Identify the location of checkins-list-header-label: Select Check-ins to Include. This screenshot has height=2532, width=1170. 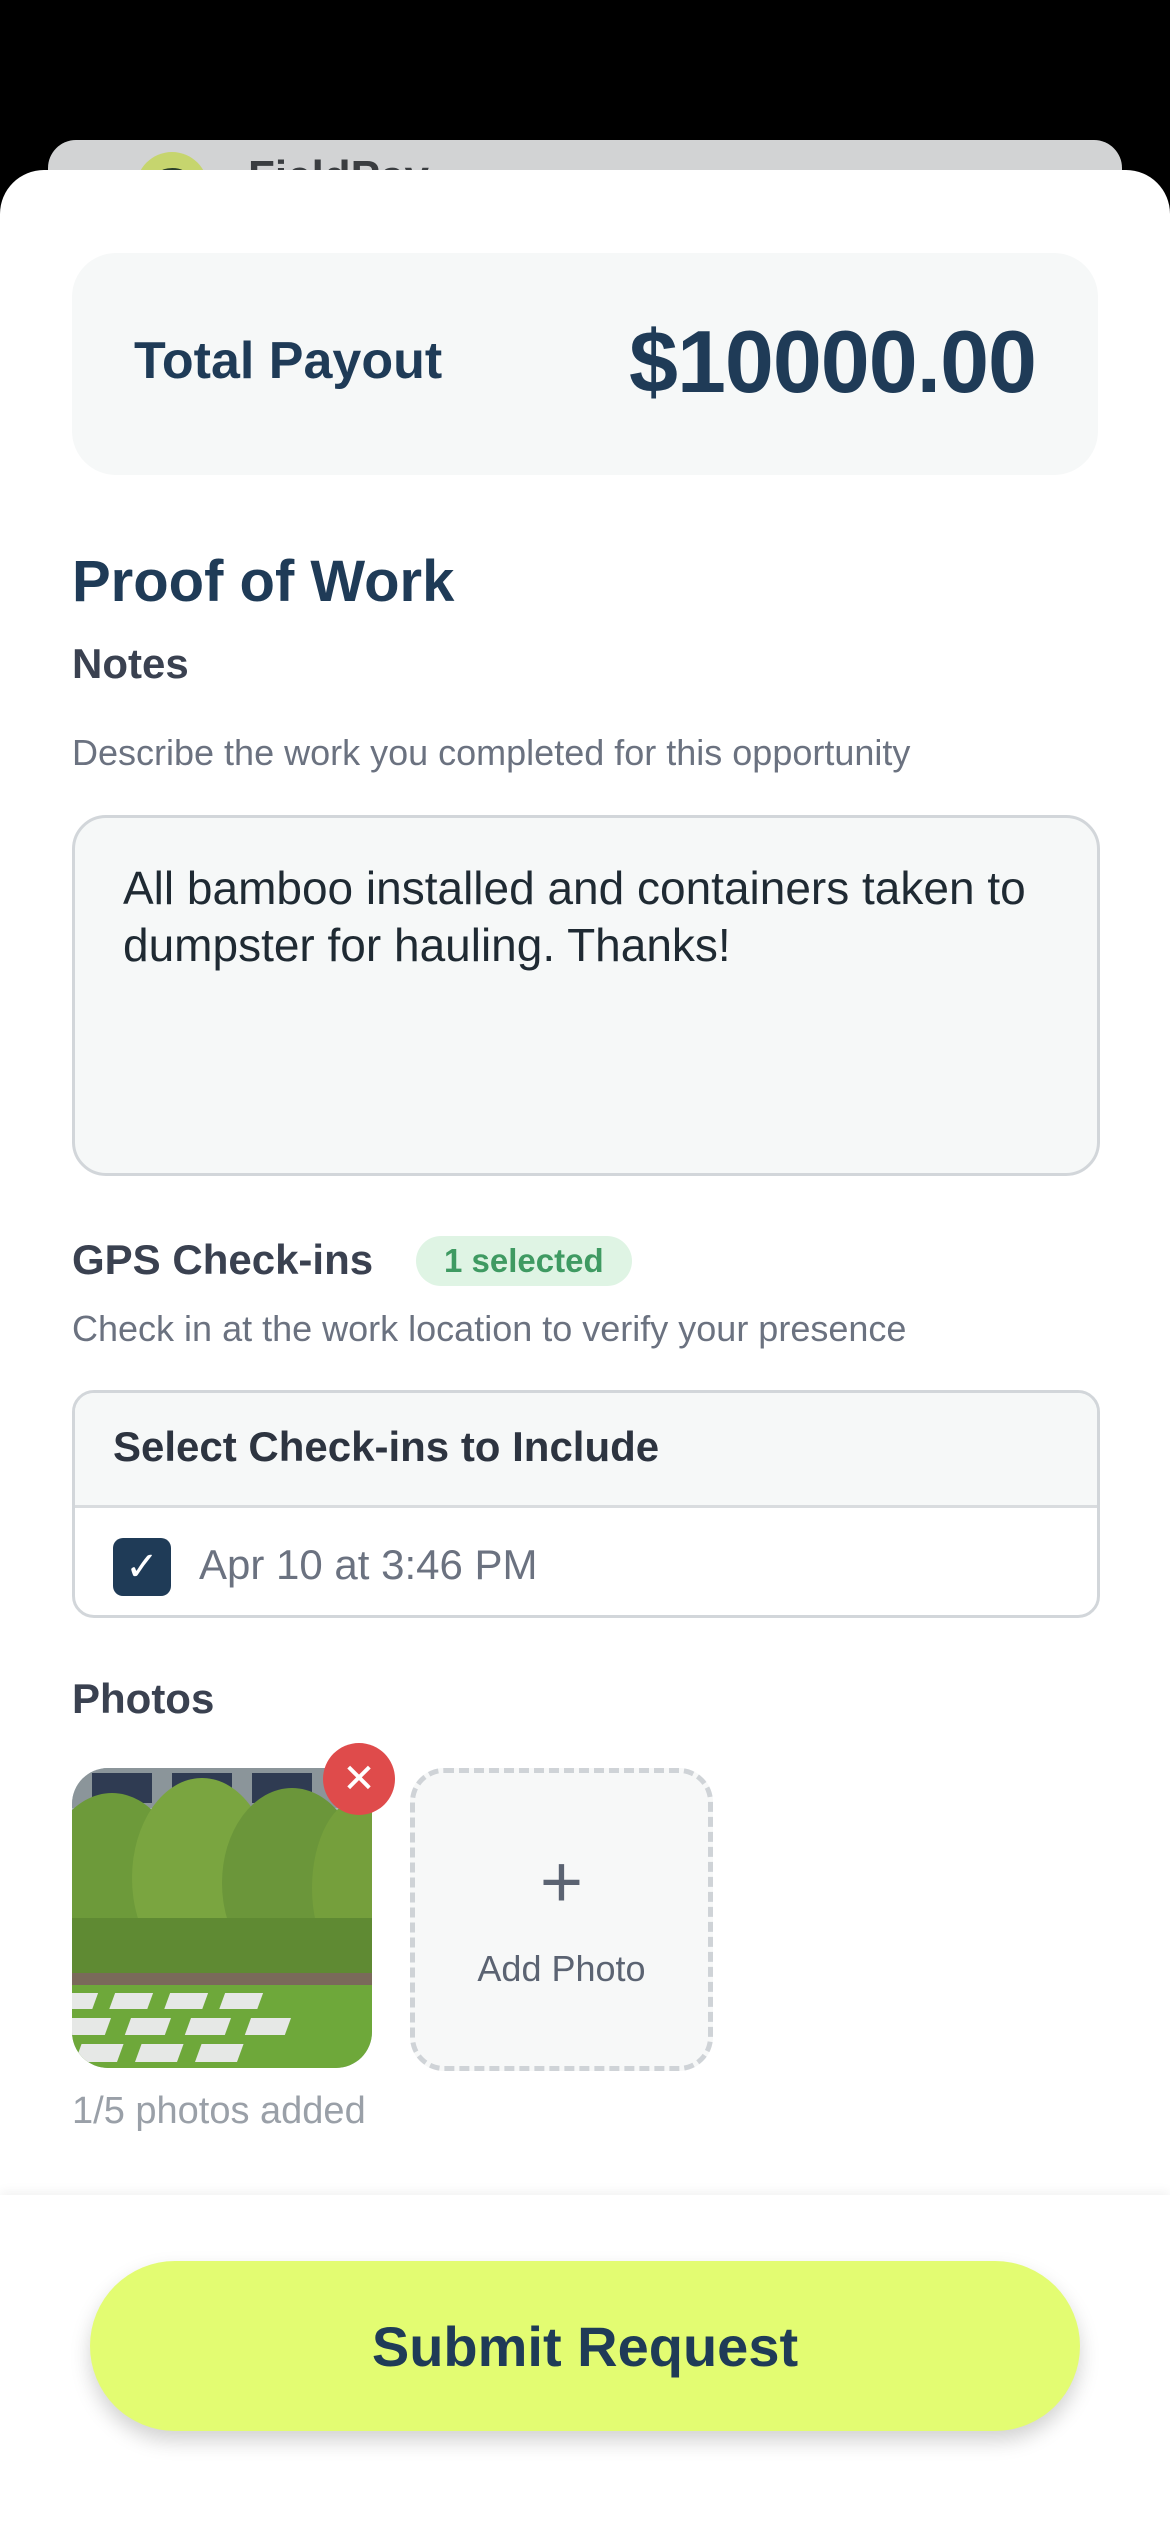
(386, 1446).